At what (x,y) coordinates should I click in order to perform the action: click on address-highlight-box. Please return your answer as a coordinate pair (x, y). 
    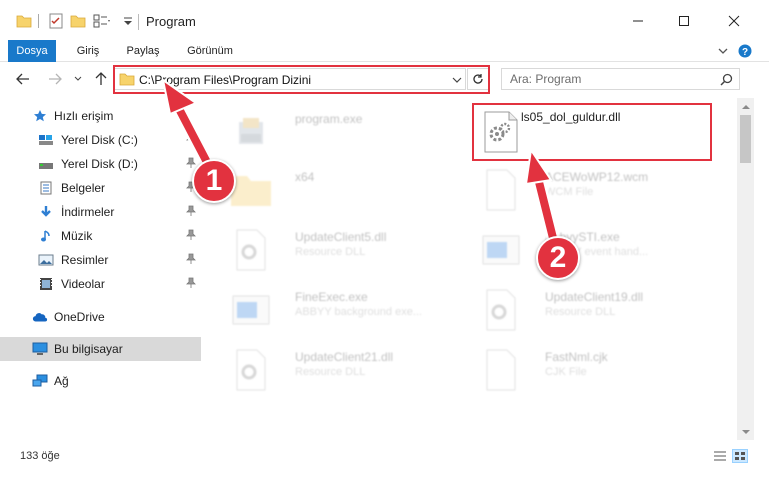
    Looking at the image, I should click on (301, 79).